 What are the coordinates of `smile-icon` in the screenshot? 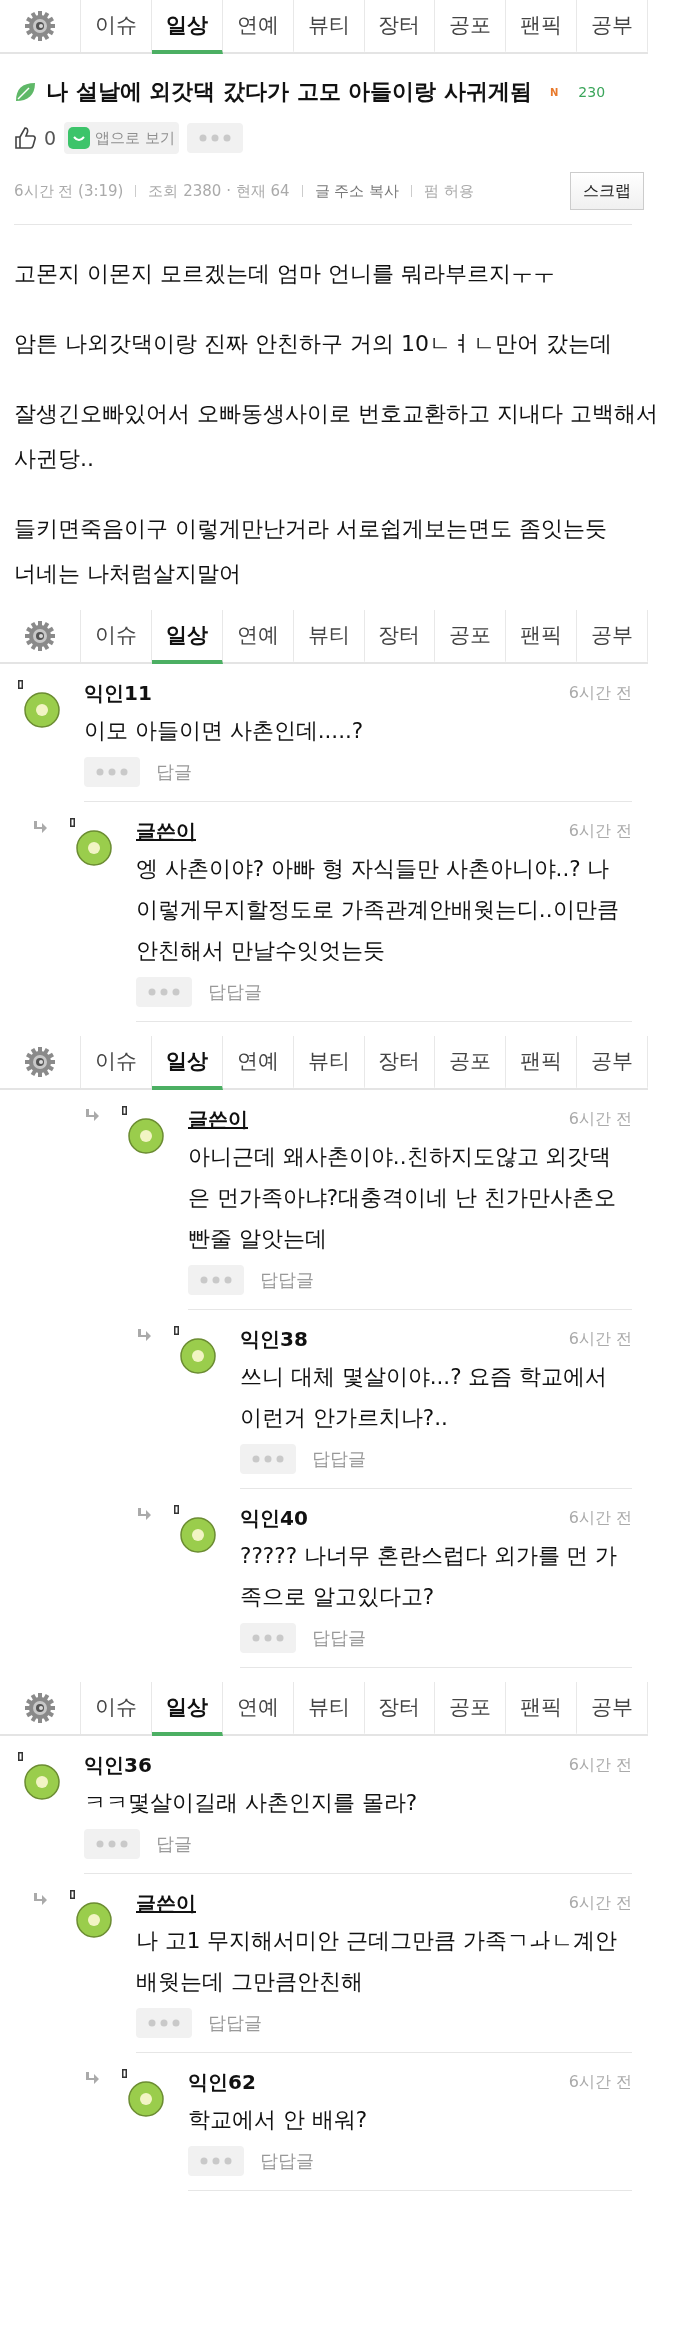 It's located at (79, 138).